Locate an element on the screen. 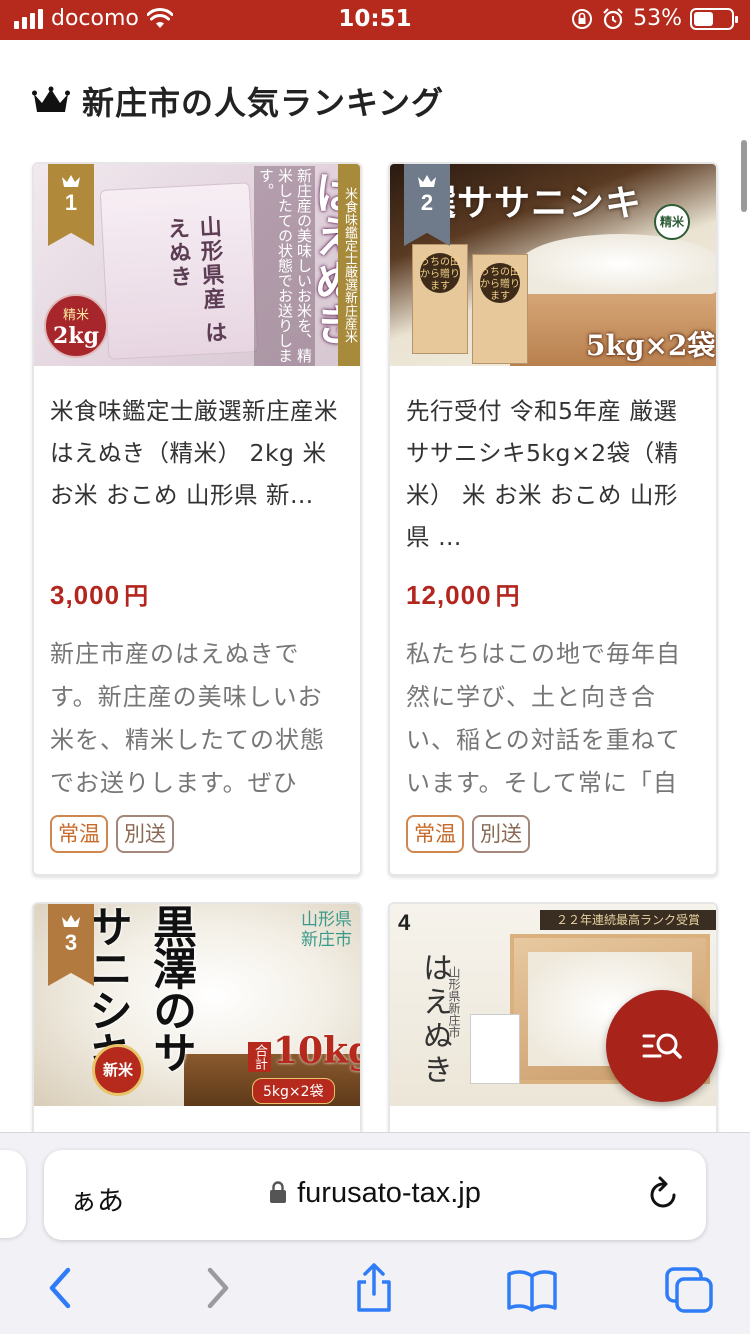 This screenshot has width=750, height=1334. rice-bag: 山形県産 はえぬき is located at coordinates (179, 271).